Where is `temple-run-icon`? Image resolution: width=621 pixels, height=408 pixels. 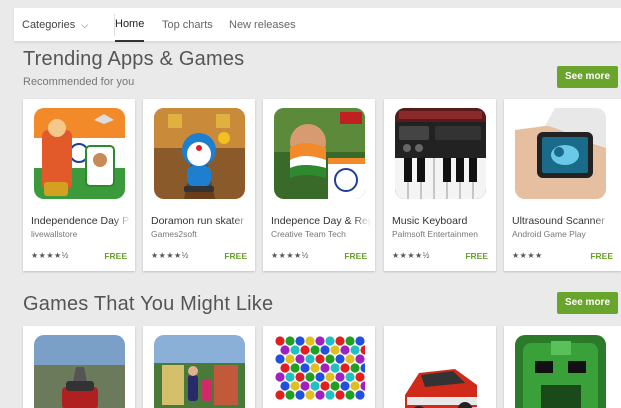 temple-run-icon is located at coordinates (560, 371).